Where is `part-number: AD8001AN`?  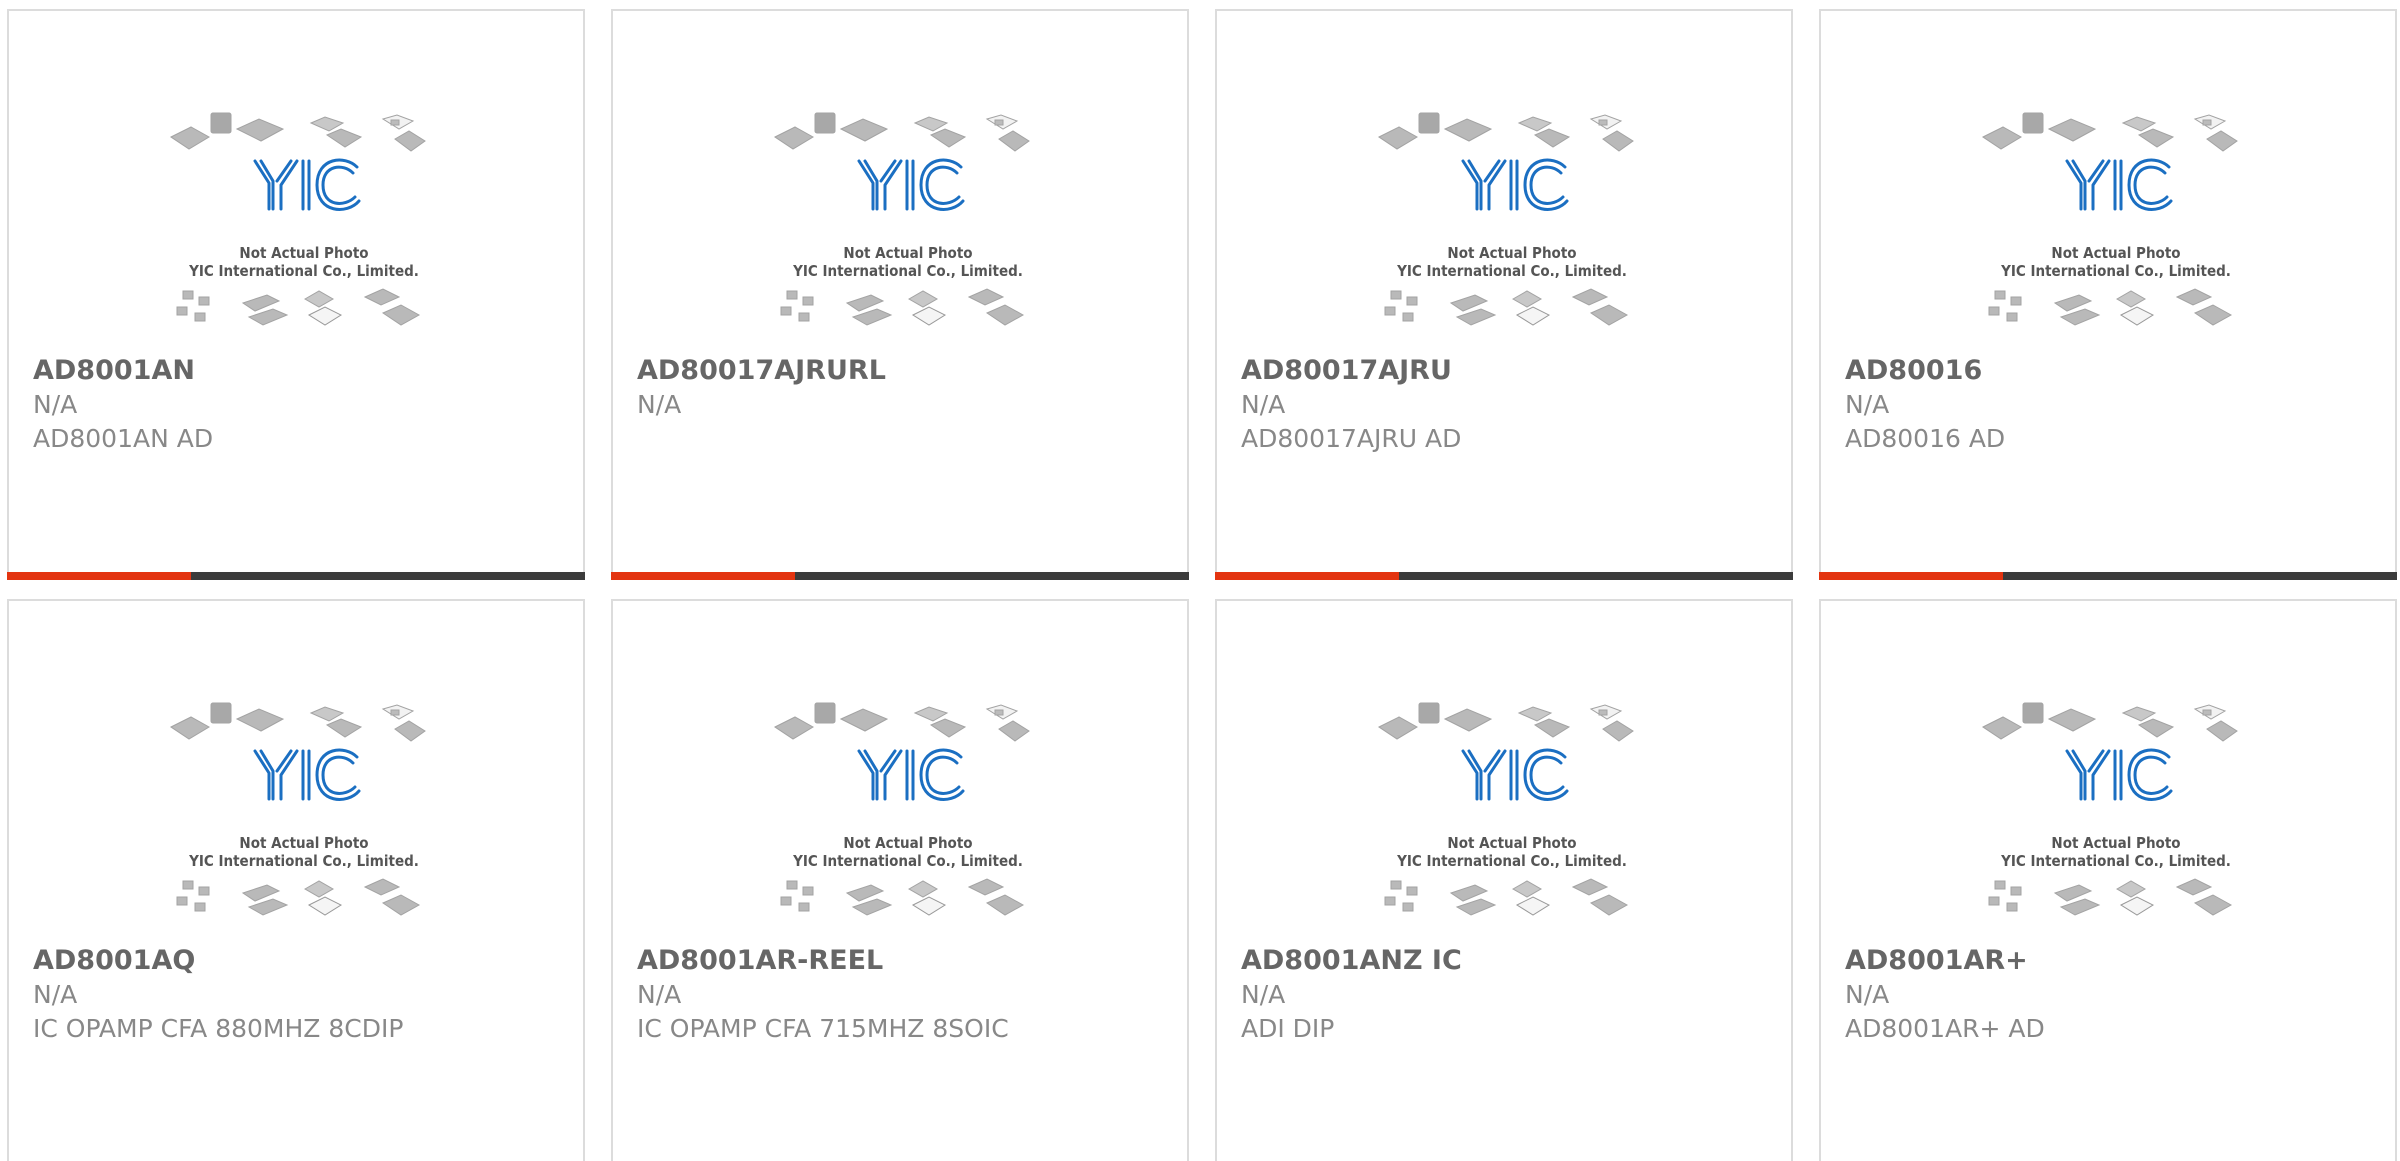 part-number: AD8001AN is located at coordinates (303, 371).